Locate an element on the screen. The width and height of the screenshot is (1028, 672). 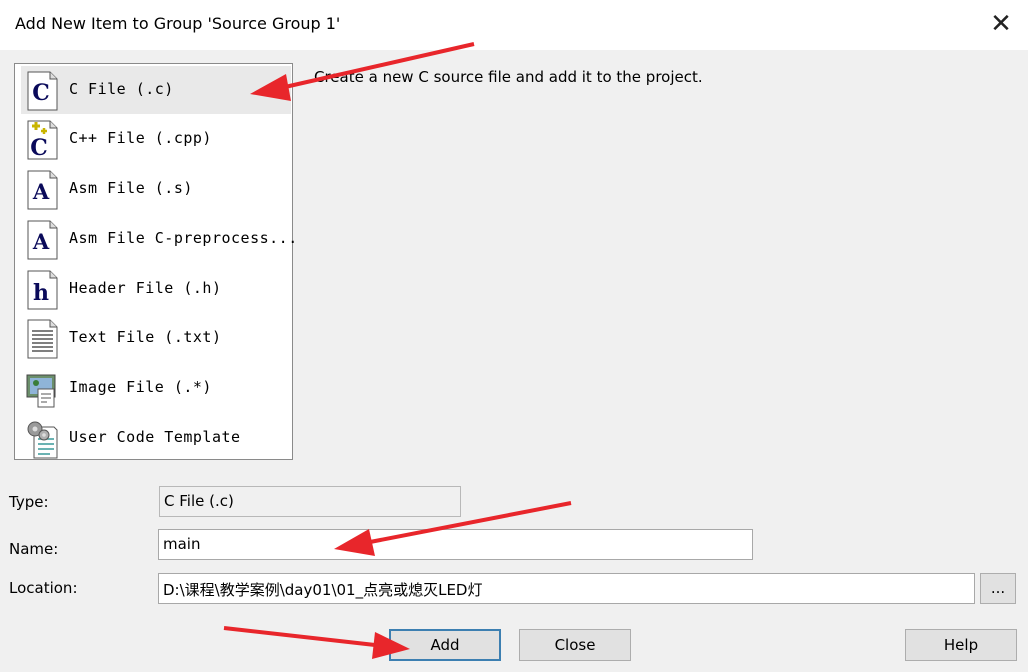
asm-preprocess-file-icon: A is located at coordinates (42, 240).